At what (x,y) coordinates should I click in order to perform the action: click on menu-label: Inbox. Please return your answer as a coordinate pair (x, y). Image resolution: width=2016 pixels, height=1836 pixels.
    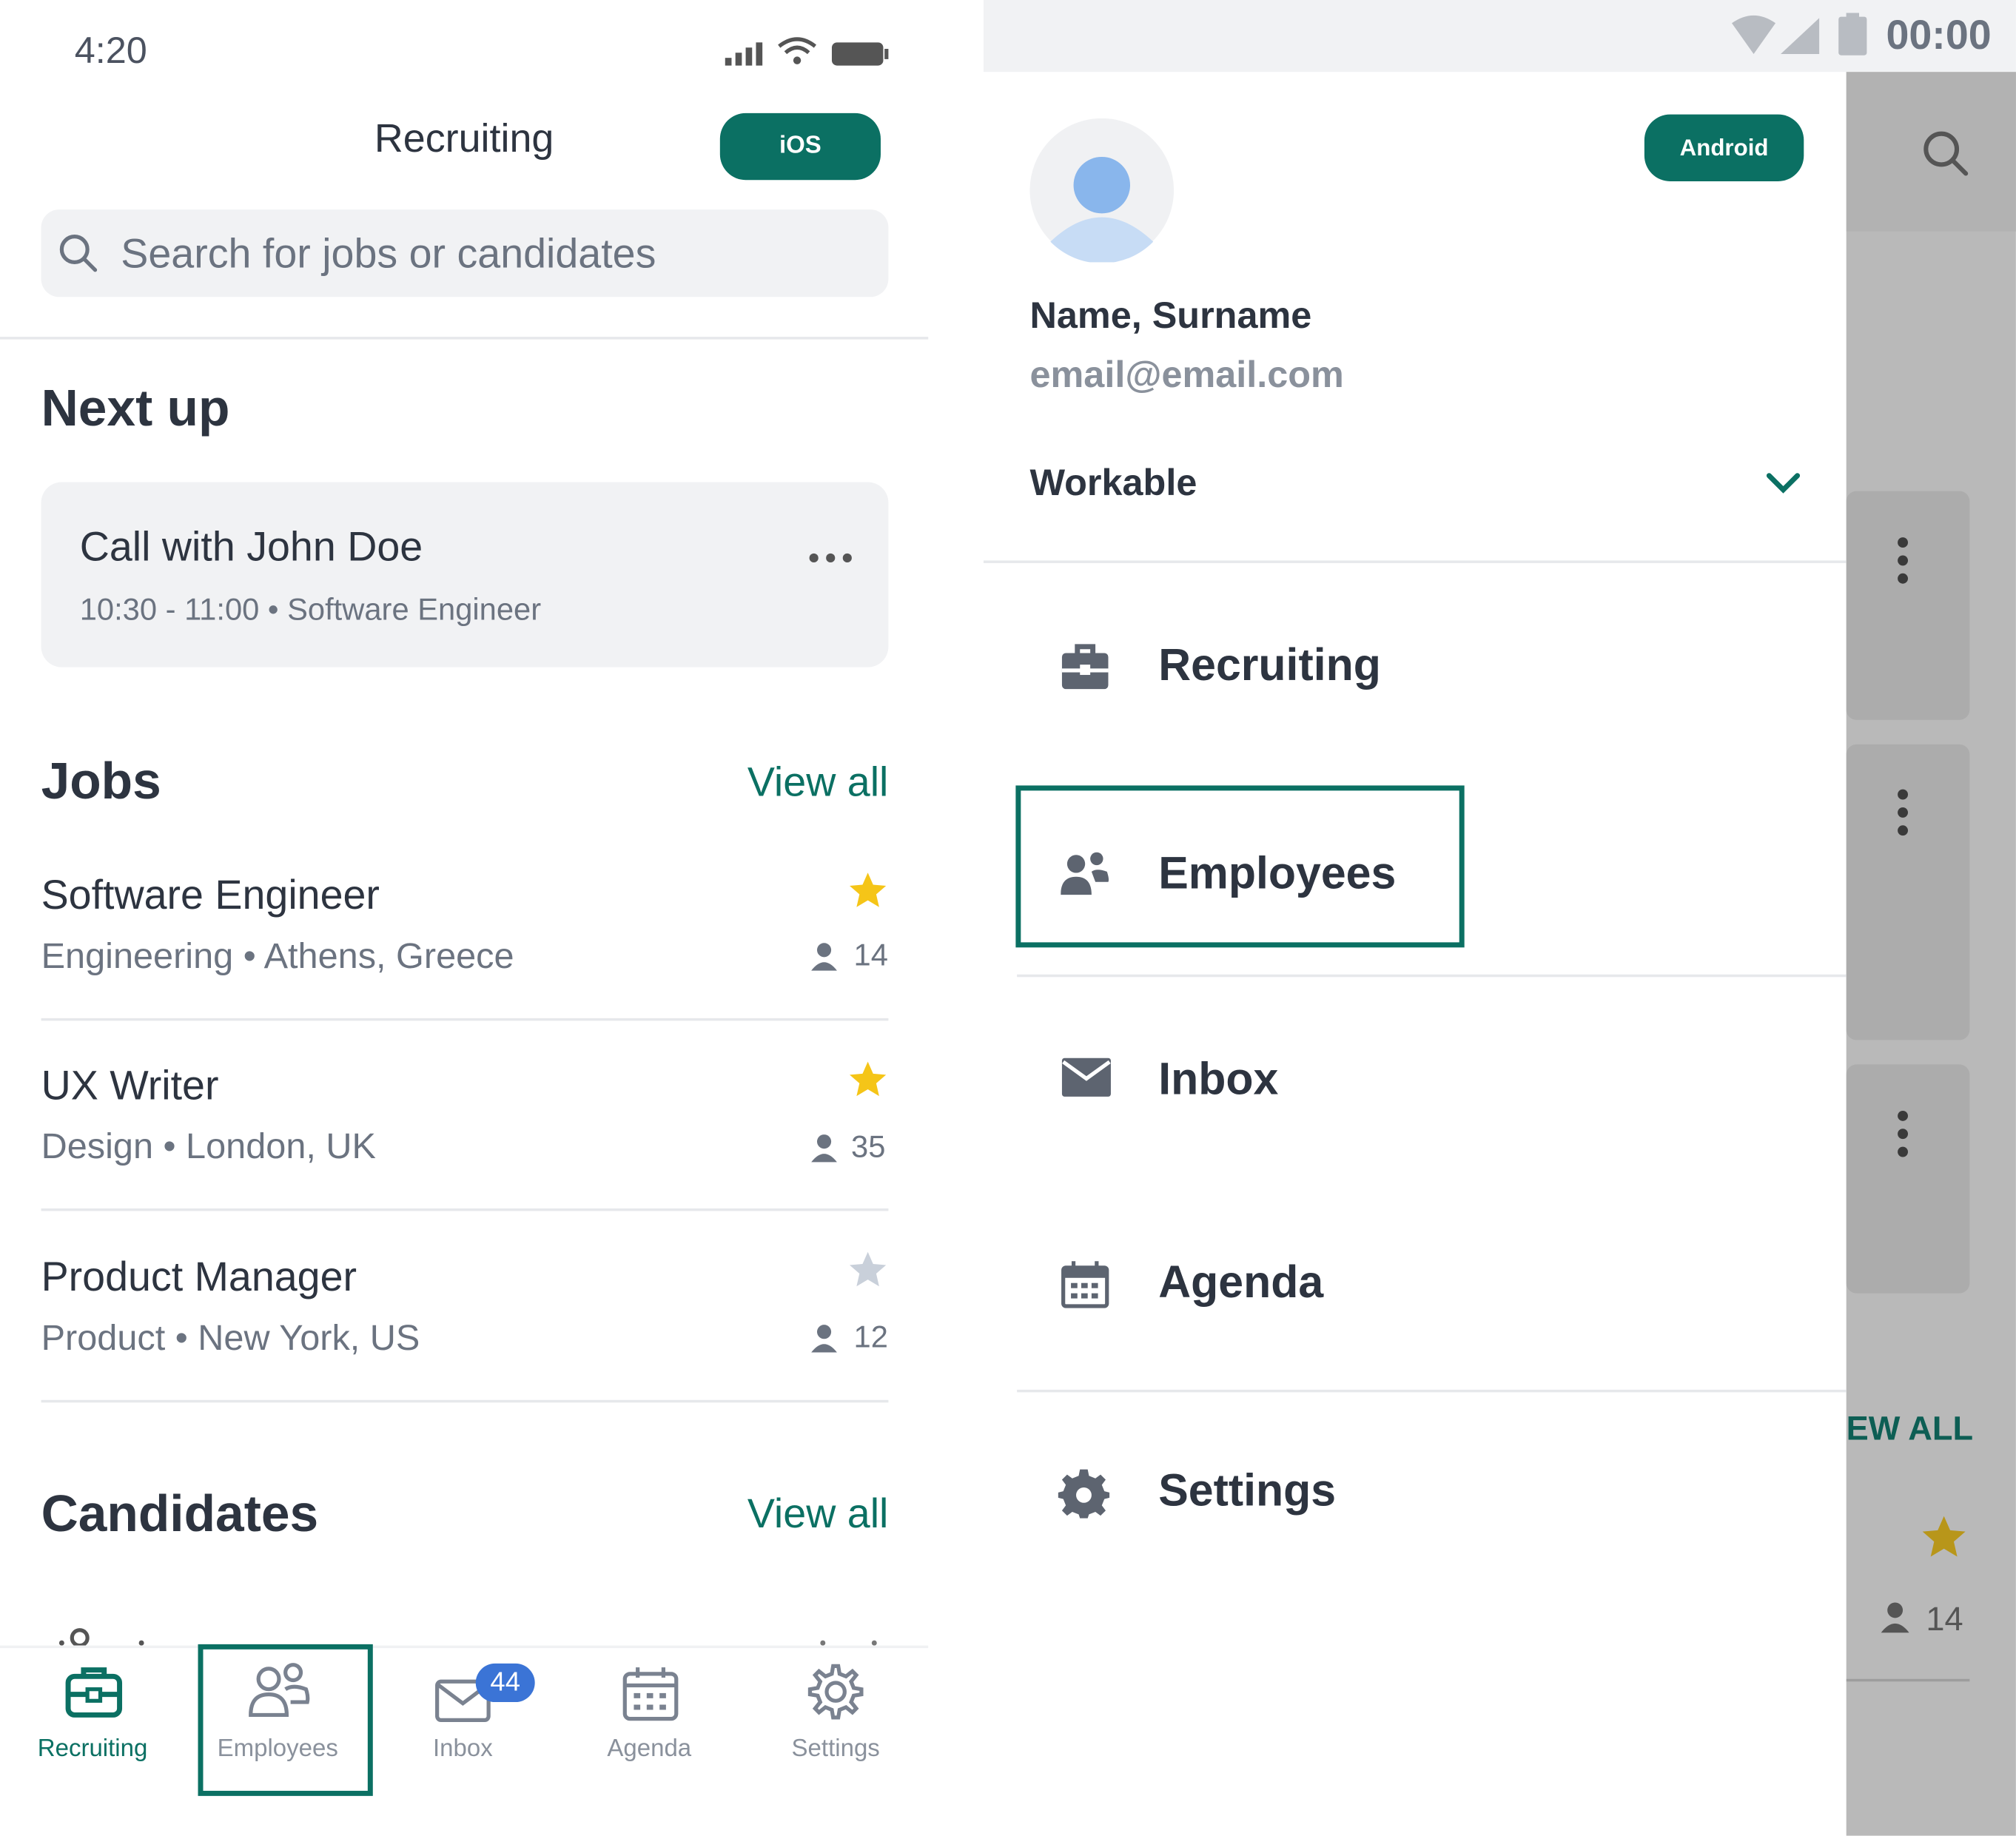
    Looking at the image, I should click on (1218, 1080).